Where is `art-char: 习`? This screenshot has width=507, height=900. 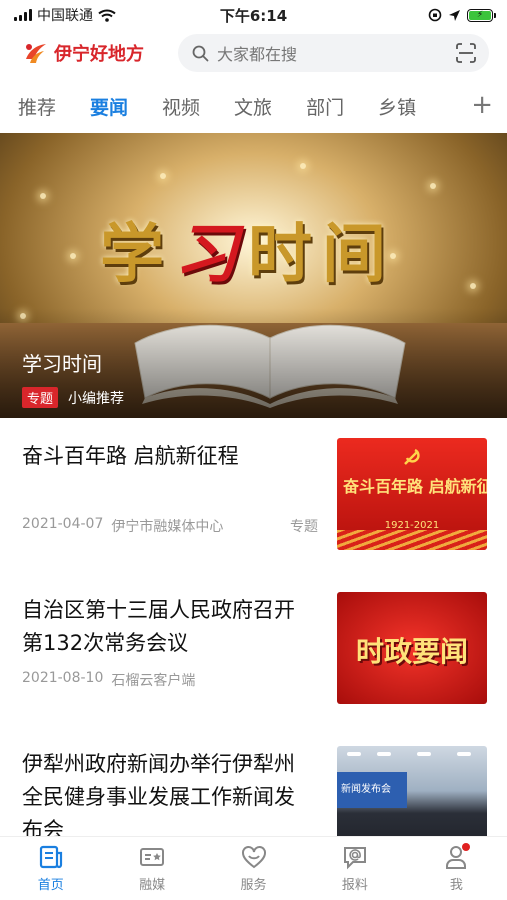 art-char: 习 is located at coordinates (206, 254).